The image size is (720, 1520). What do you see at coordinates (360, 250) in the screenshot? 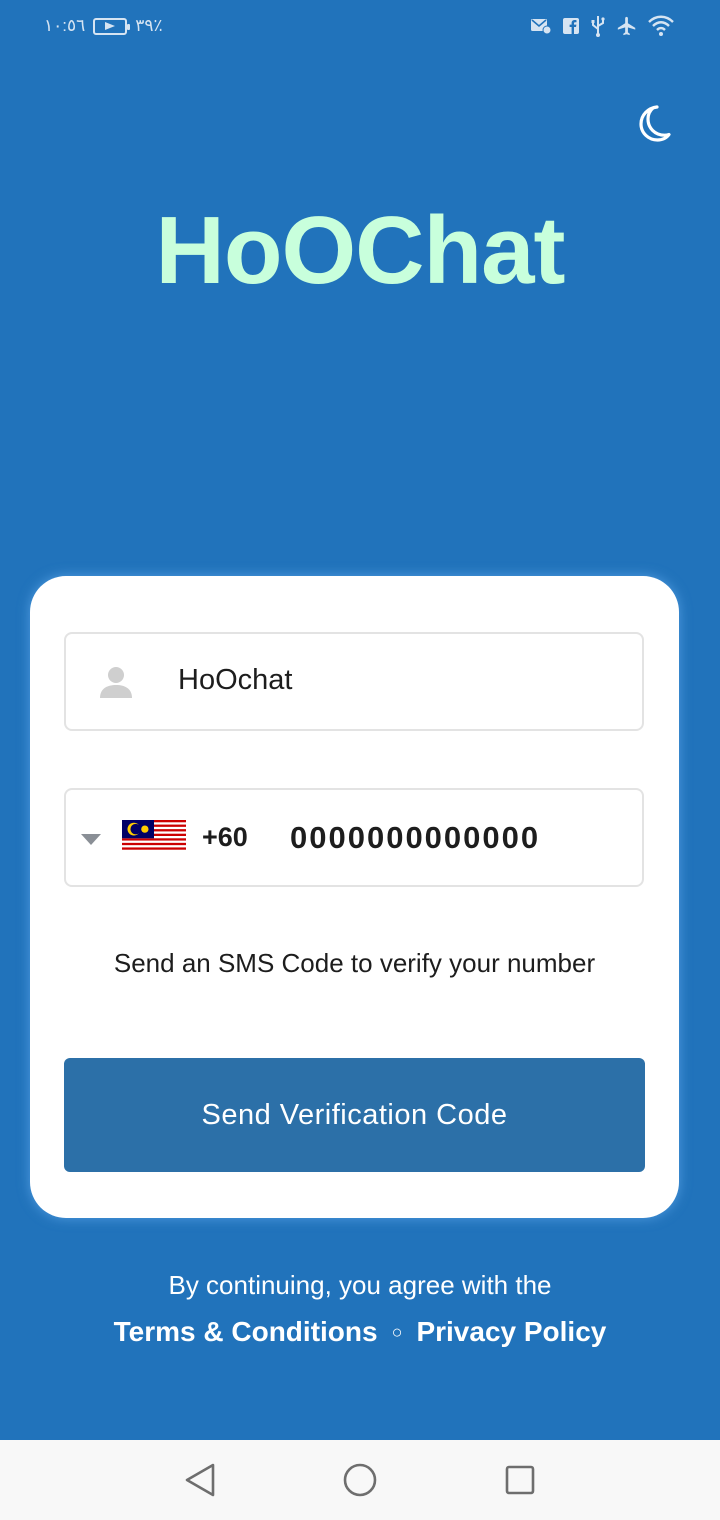
I see `app-title: HoOChat` at bounding box center [360, 250].